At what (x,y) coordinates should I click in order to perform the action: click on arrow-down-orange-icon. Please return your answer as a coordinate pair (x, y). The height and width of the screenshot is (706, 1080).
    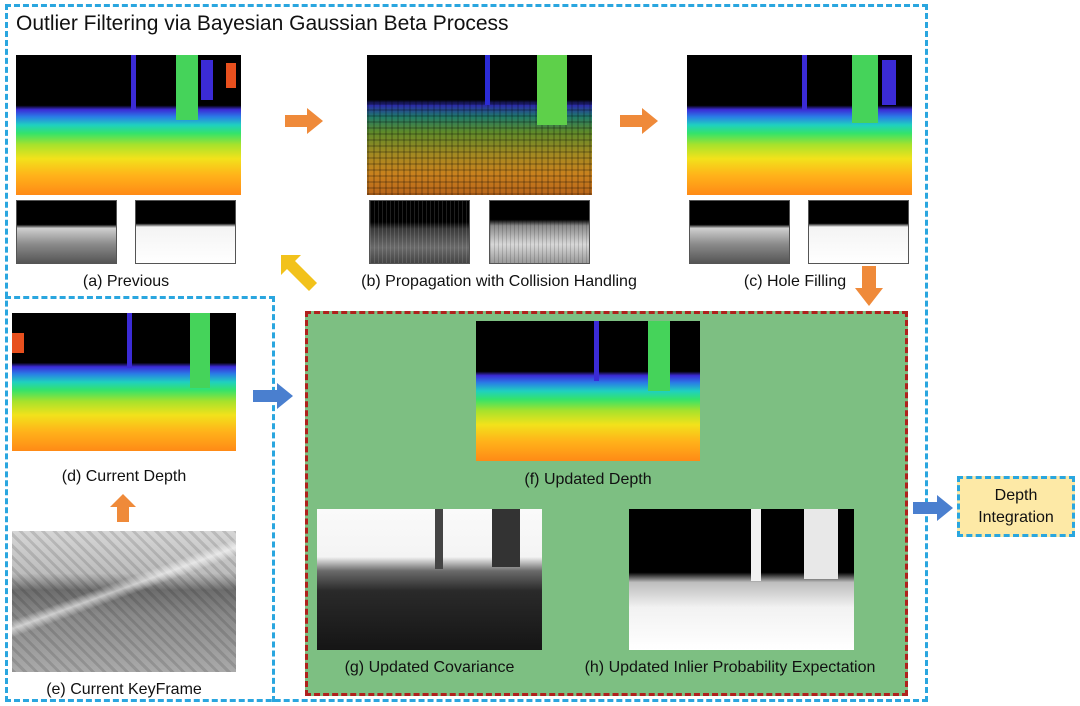
    Looking at the image, I should click on (869, 286).